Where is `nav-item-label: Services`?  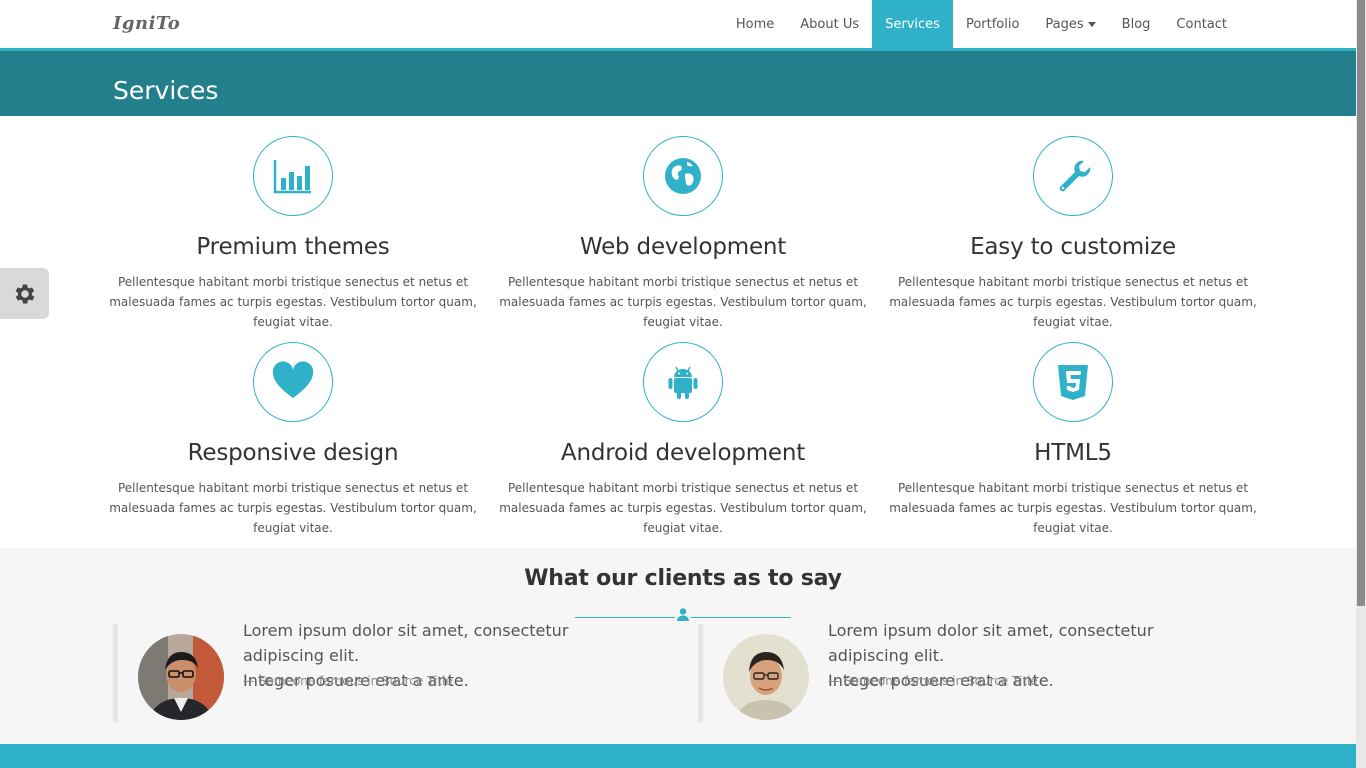
nav-item-label: Services is located at coordinates (912, 24).